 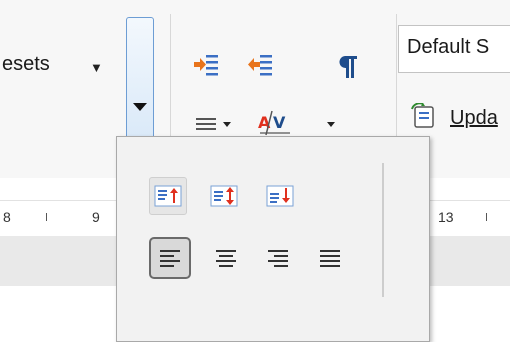 I want to click on align-center-icon, so click(x=226, y=258).